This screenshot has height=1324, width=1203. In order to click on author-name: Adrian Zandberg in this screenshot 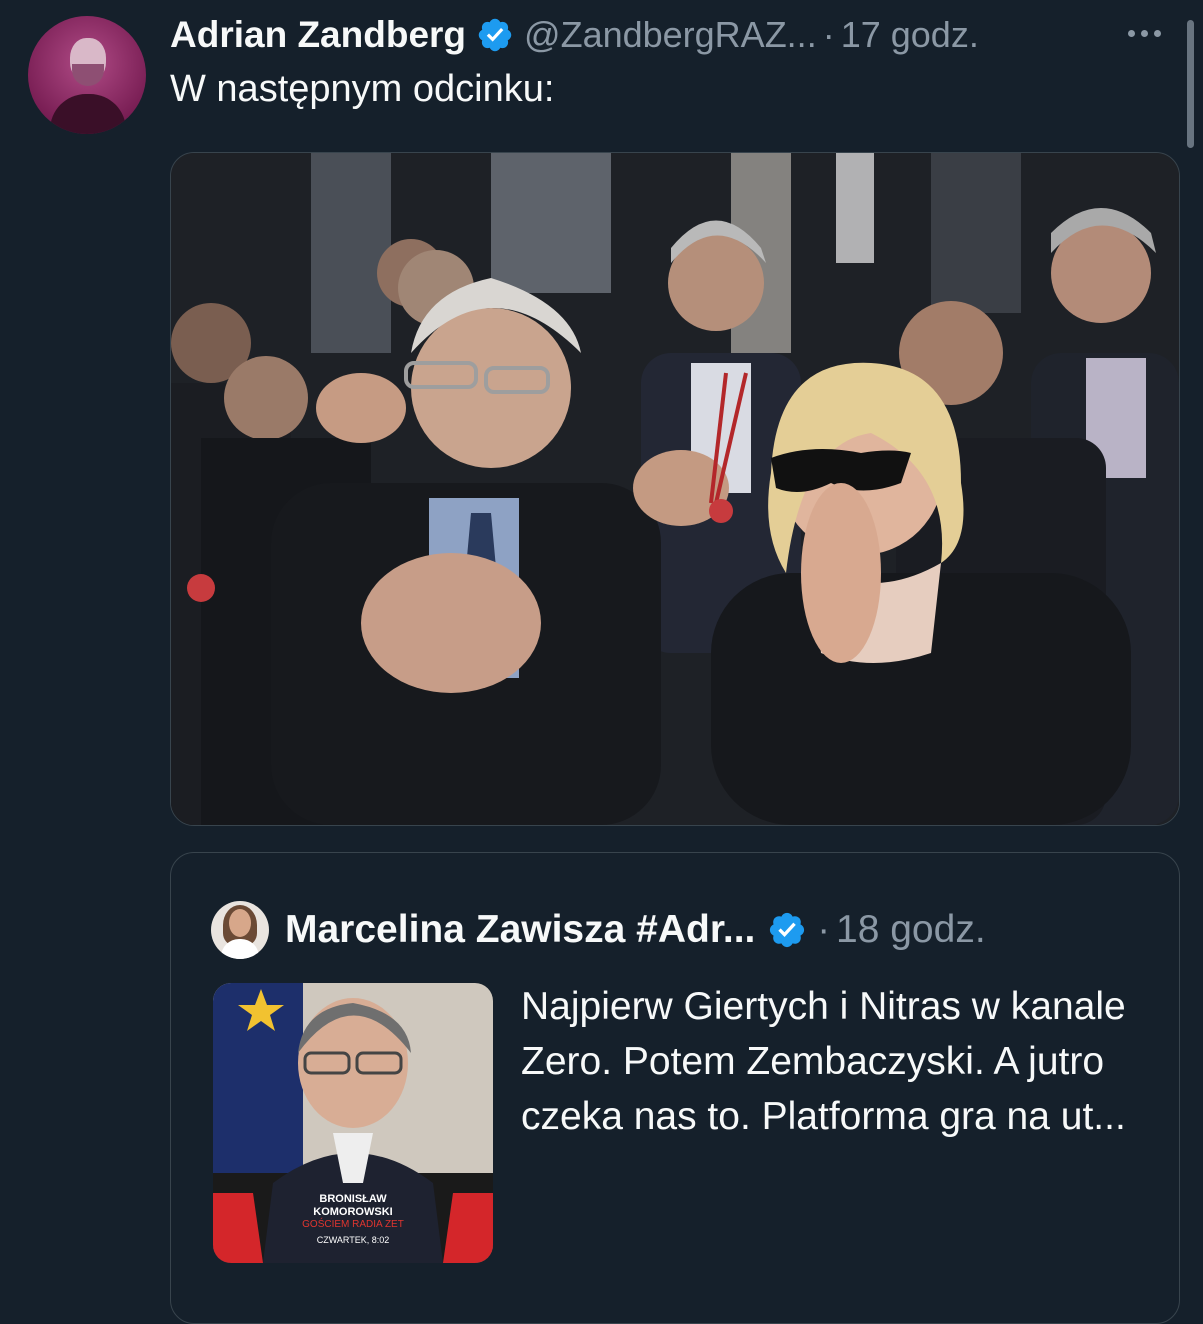, I will do `click(318, 35)`.